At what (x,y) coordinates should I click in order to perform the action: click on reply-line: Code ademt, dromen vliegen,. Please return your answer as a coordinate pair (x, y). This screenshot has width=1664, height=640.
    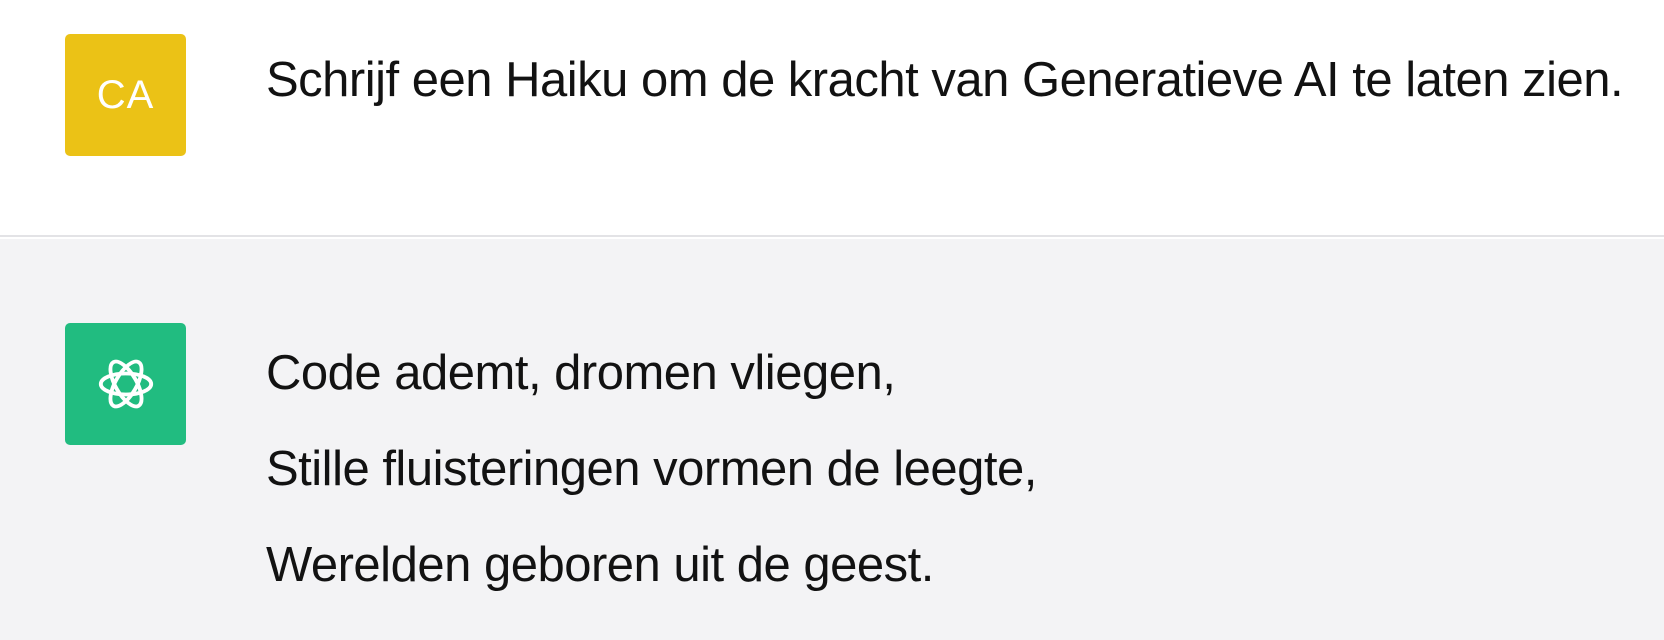
    Looking at the image, I should click on (581, 373).